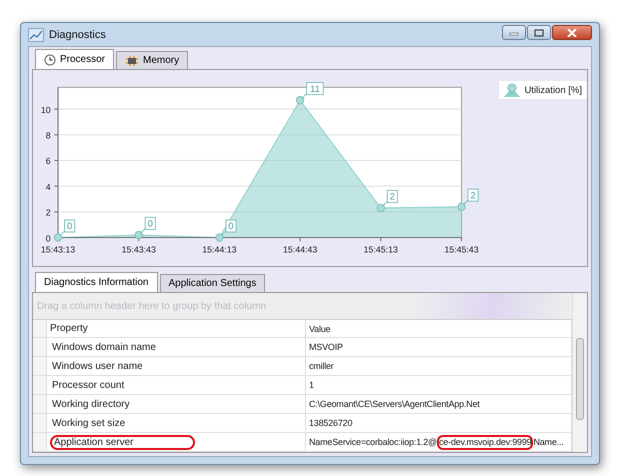  What do you see at coordinates (48, 187) in the screenshot?
I see `y-tick-label: 4` at bounding box center [48, 187].